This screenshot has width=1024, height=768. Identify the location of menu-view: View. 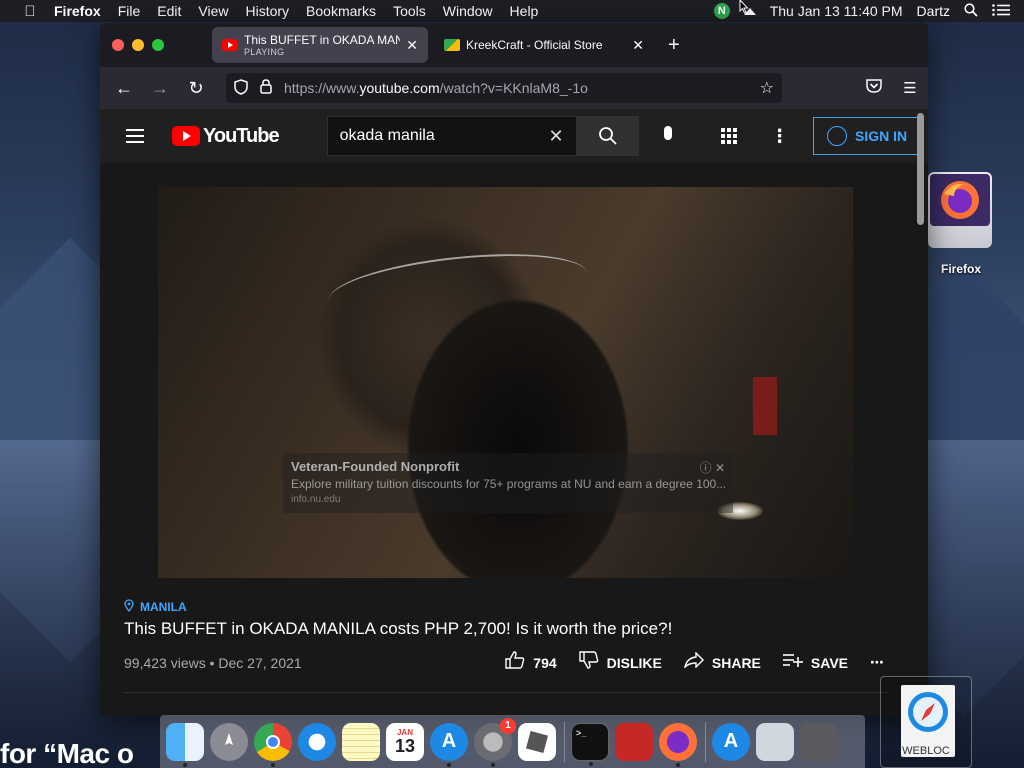
(213, 11).